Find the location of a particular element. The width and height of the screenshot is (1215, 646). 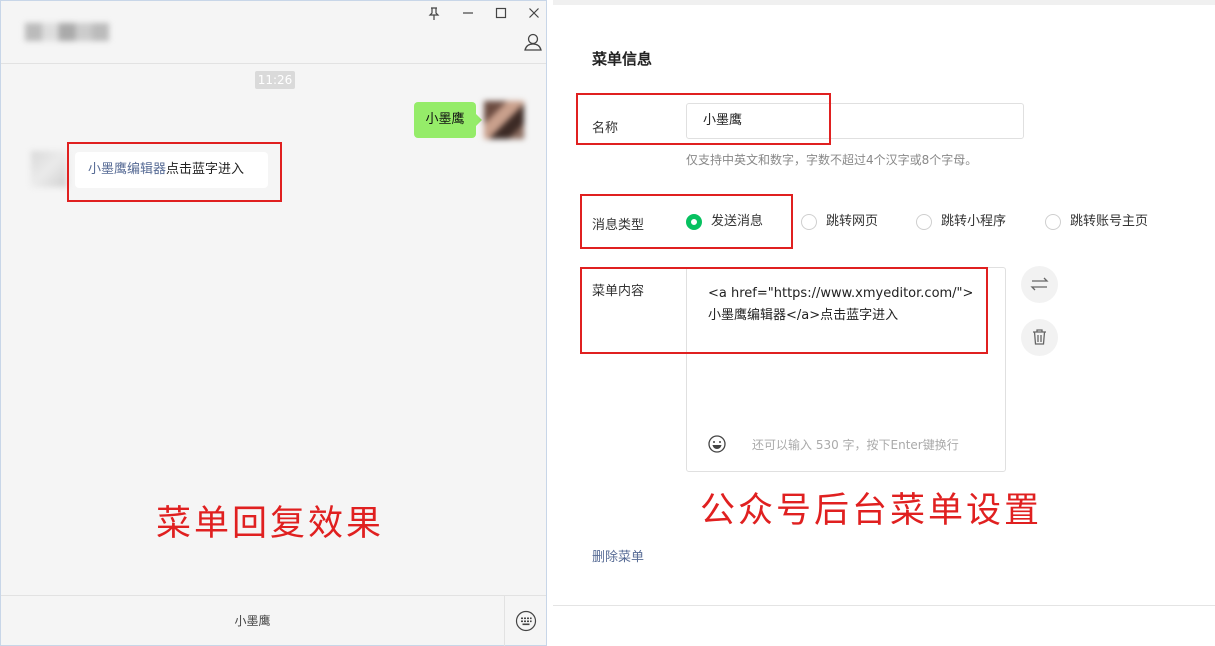

annotation-box-content is located at coordinates (784, 310).